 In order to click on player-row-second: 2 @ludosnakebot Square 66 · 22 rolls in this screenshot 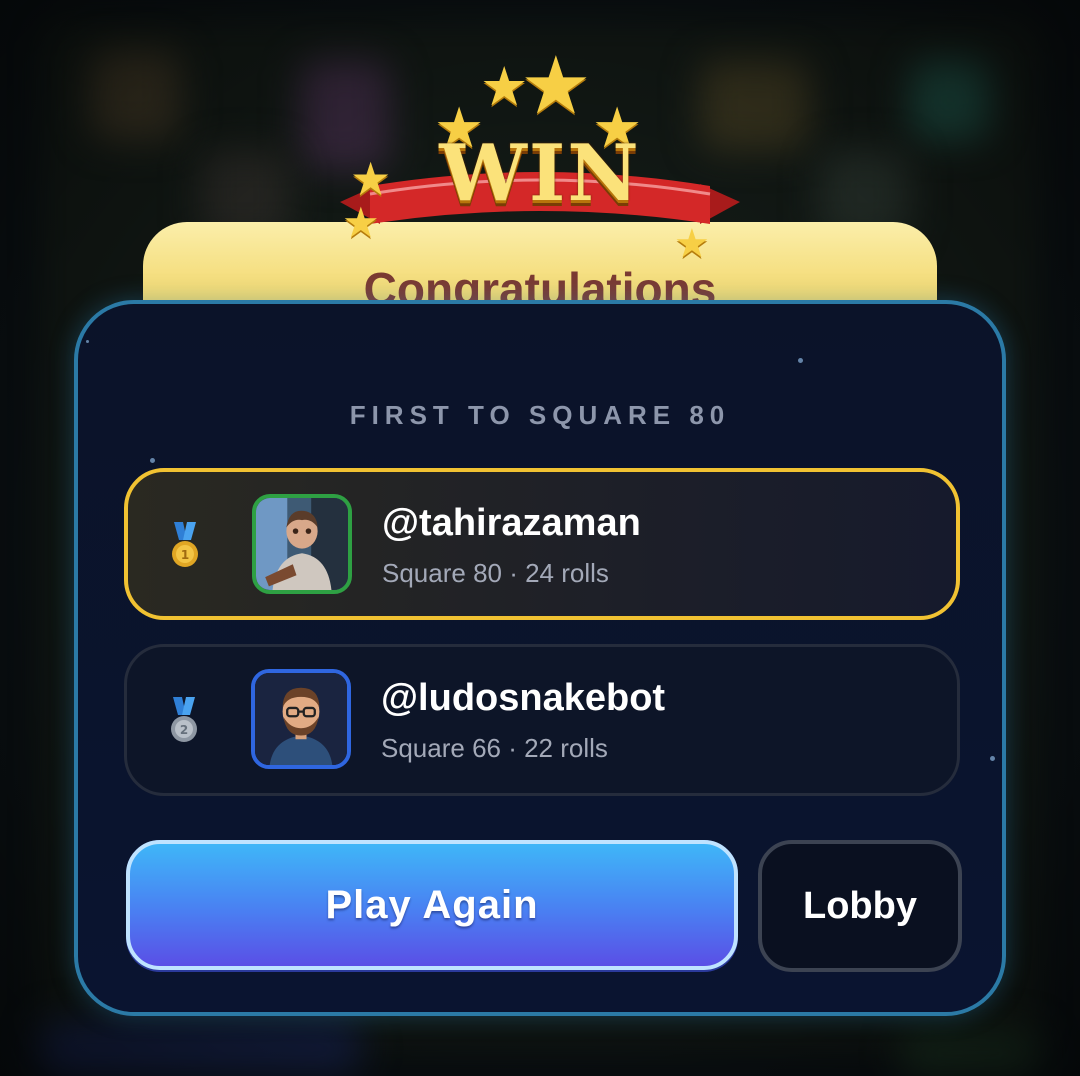, I will do `click(542, 720)`.